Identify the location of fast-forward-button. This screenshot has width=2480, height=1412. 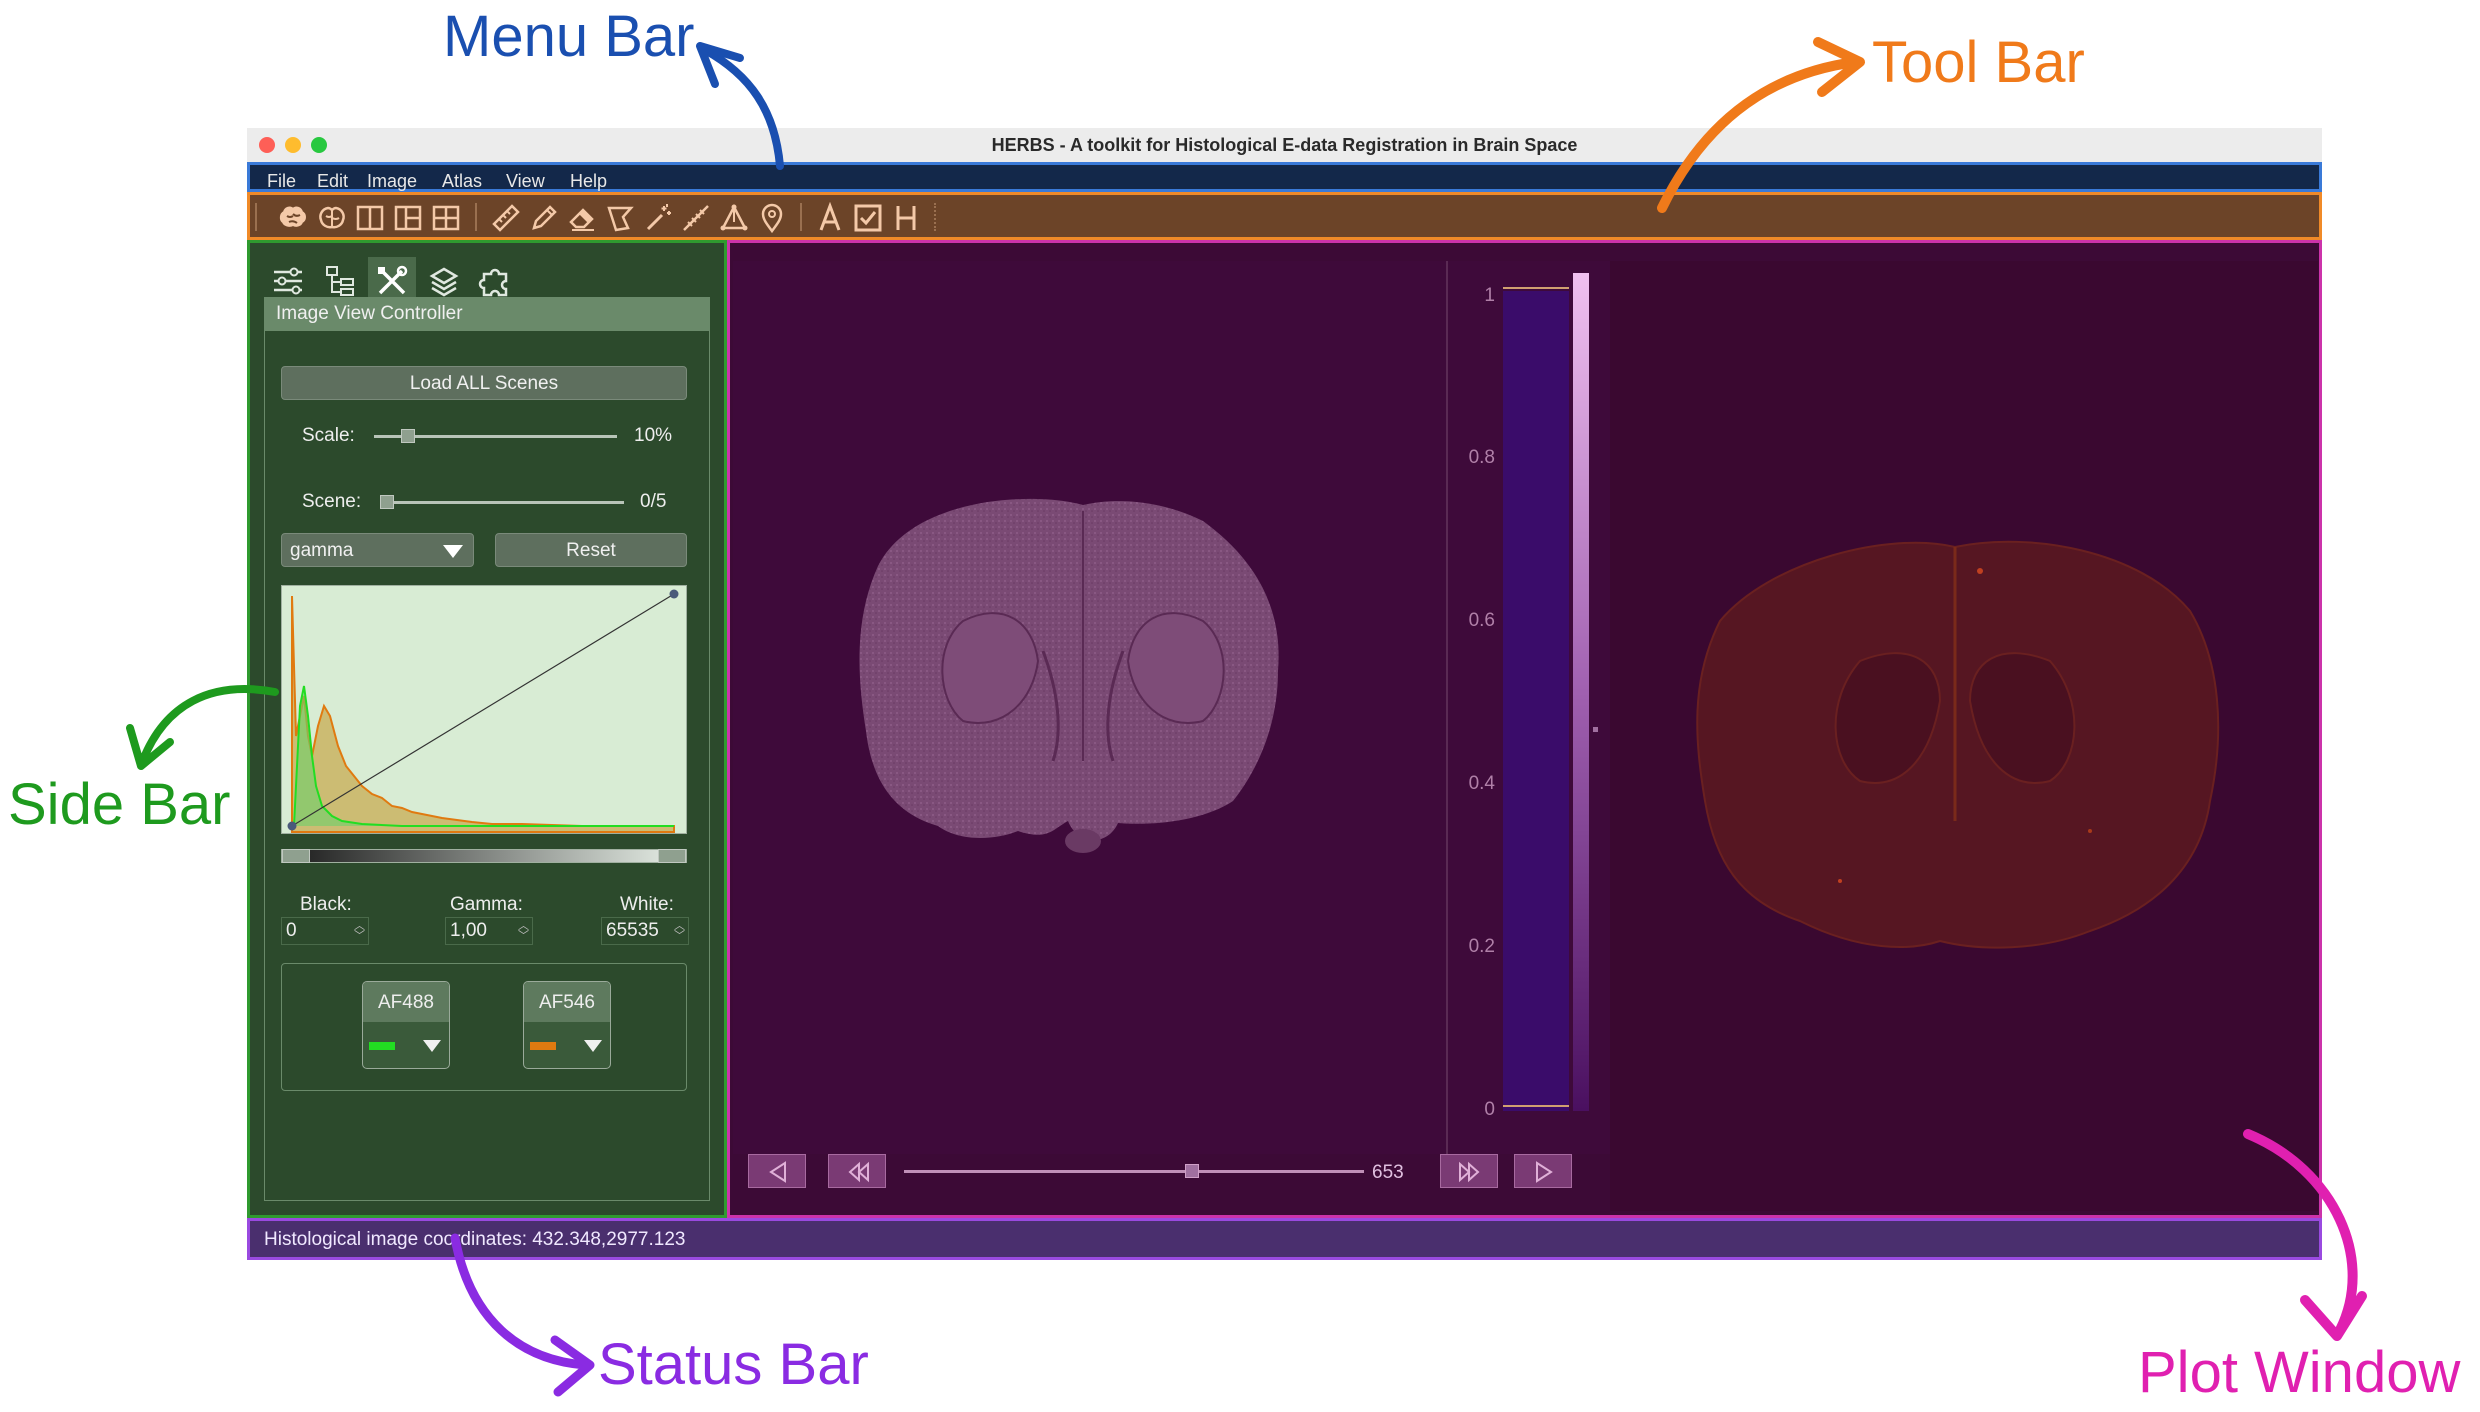
(1469, 1171).